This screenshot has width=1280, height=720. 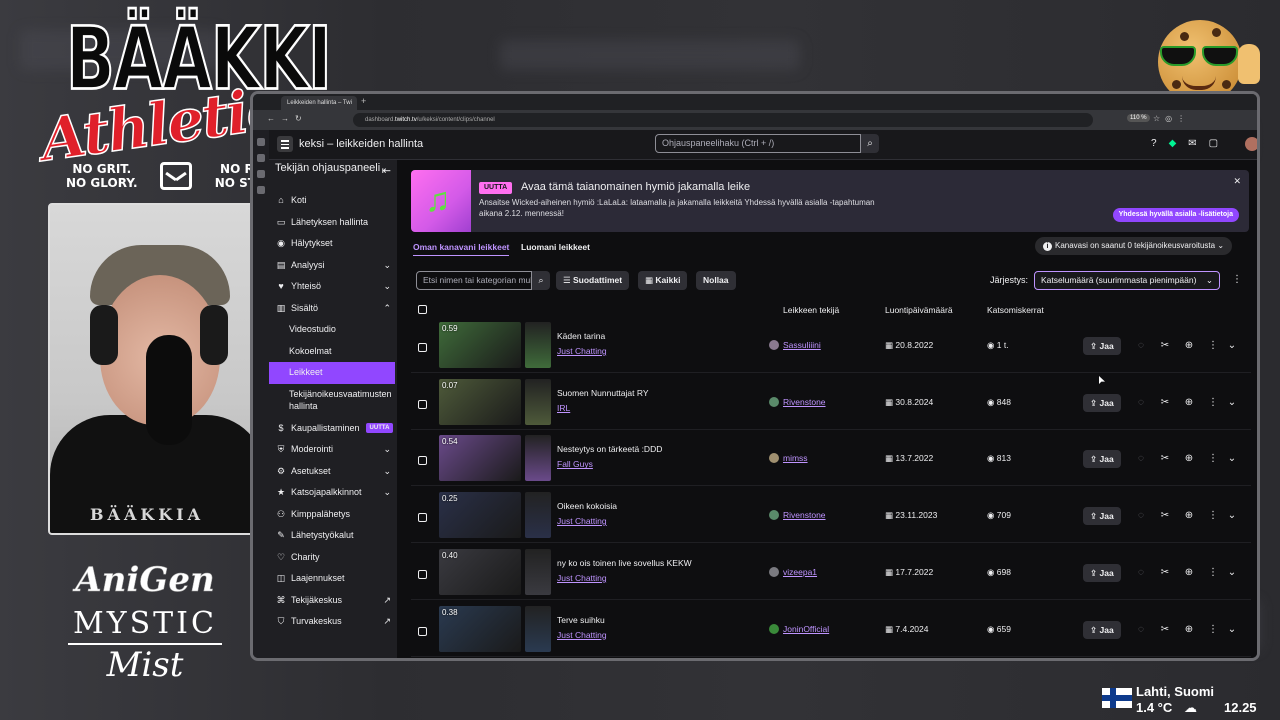 I want to click on reset-button: Nollaa, so click(x=716, y=280).